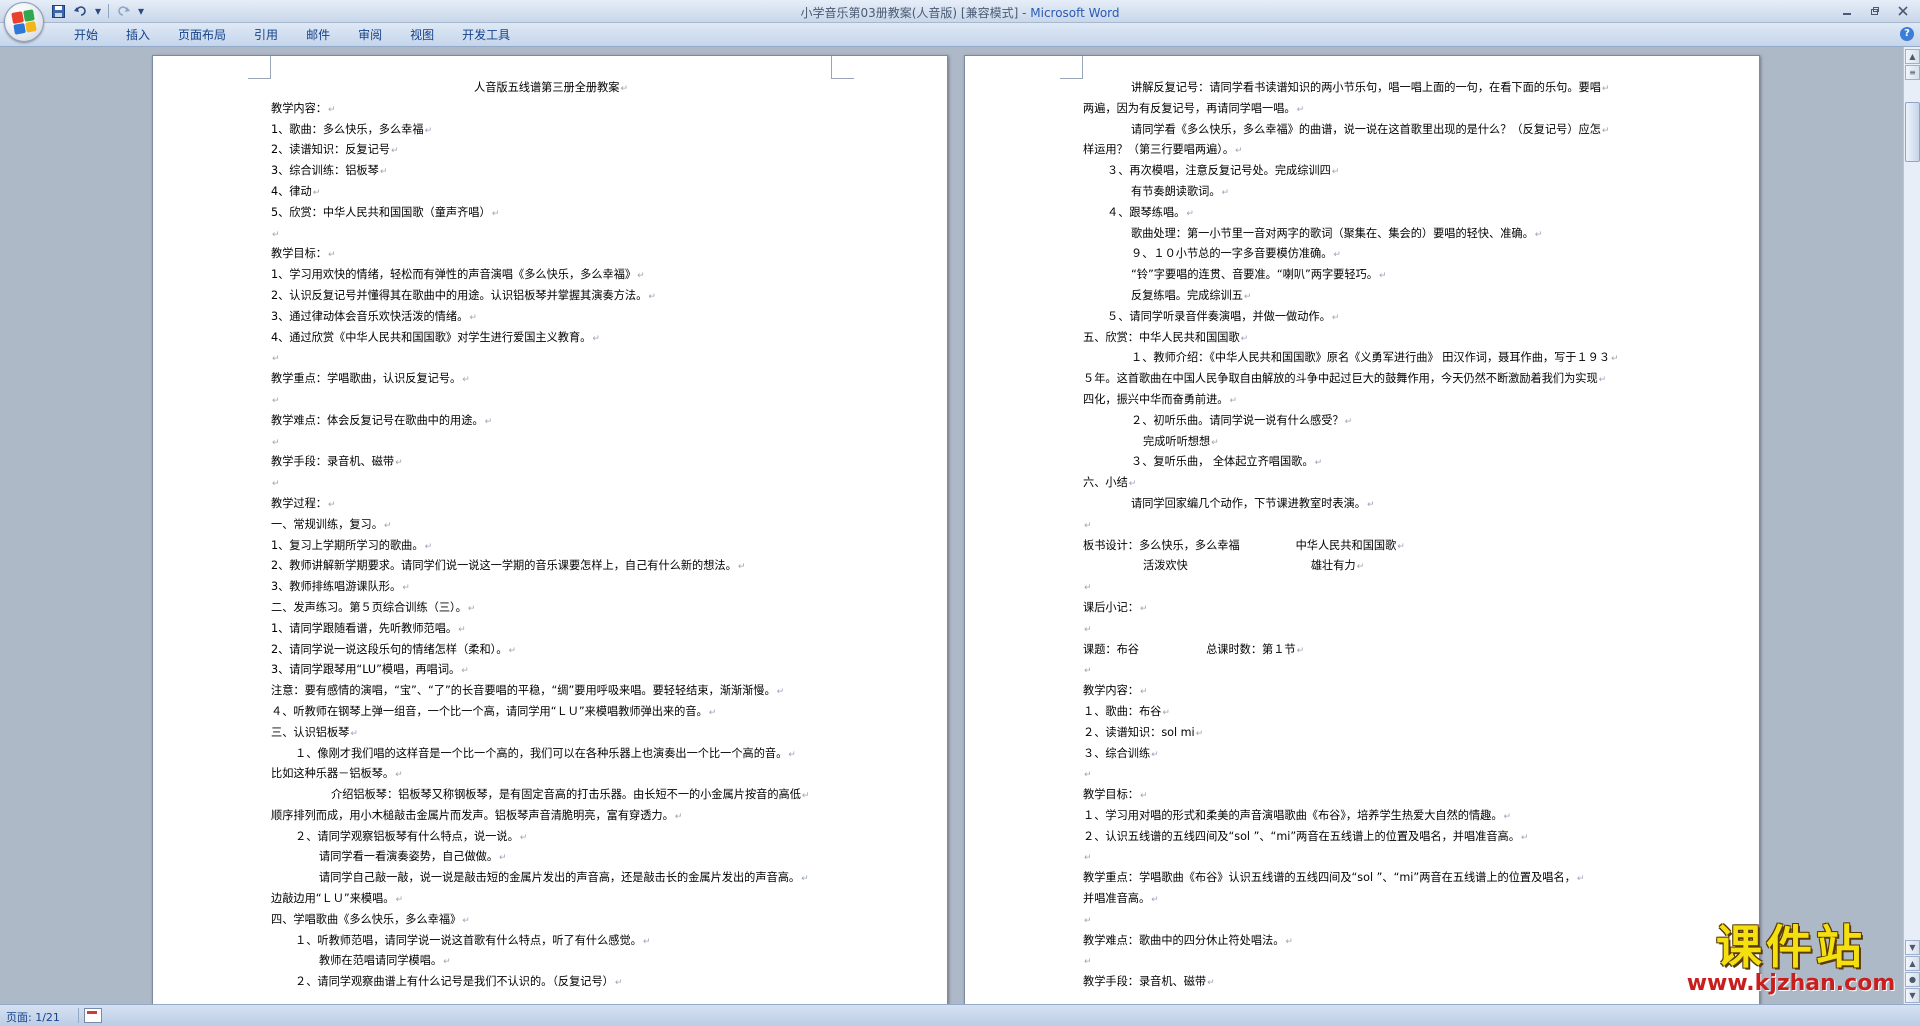  What do you see at coordinates (551, 421) in the screenshot?
I see `paragraph-line: 教学难点：体会反复记号在歌曲中的用途。↵` at bounding box center [551, 421].